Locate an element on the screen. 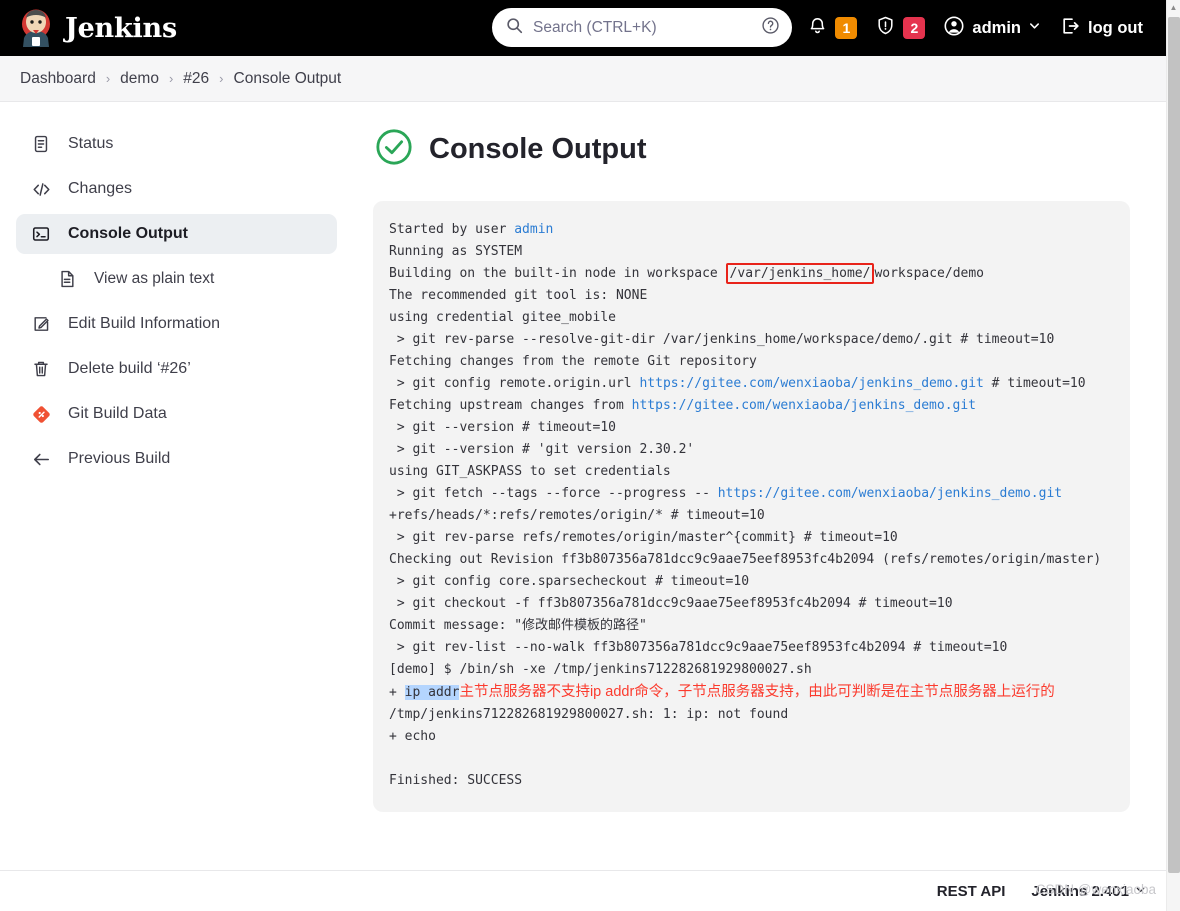  jenkins-home-link: Jenkins is located at coordinates (97, 28).